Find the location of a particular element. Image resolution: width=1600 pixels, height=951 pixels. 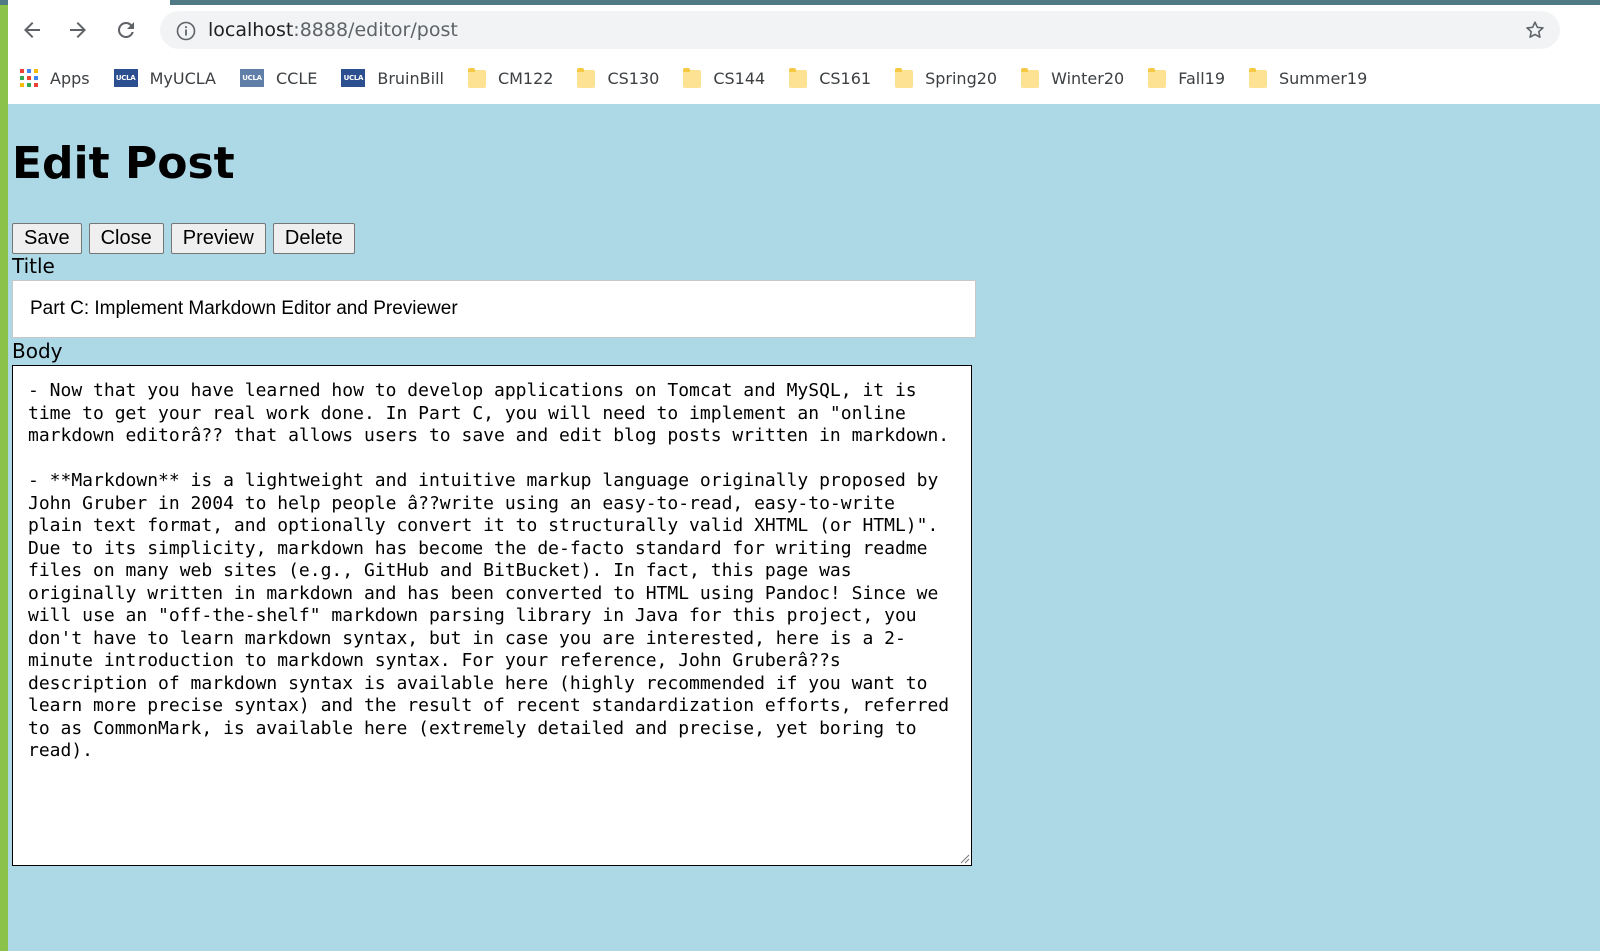

bookmark-label: CS161 is located at coordinates (845, 78).